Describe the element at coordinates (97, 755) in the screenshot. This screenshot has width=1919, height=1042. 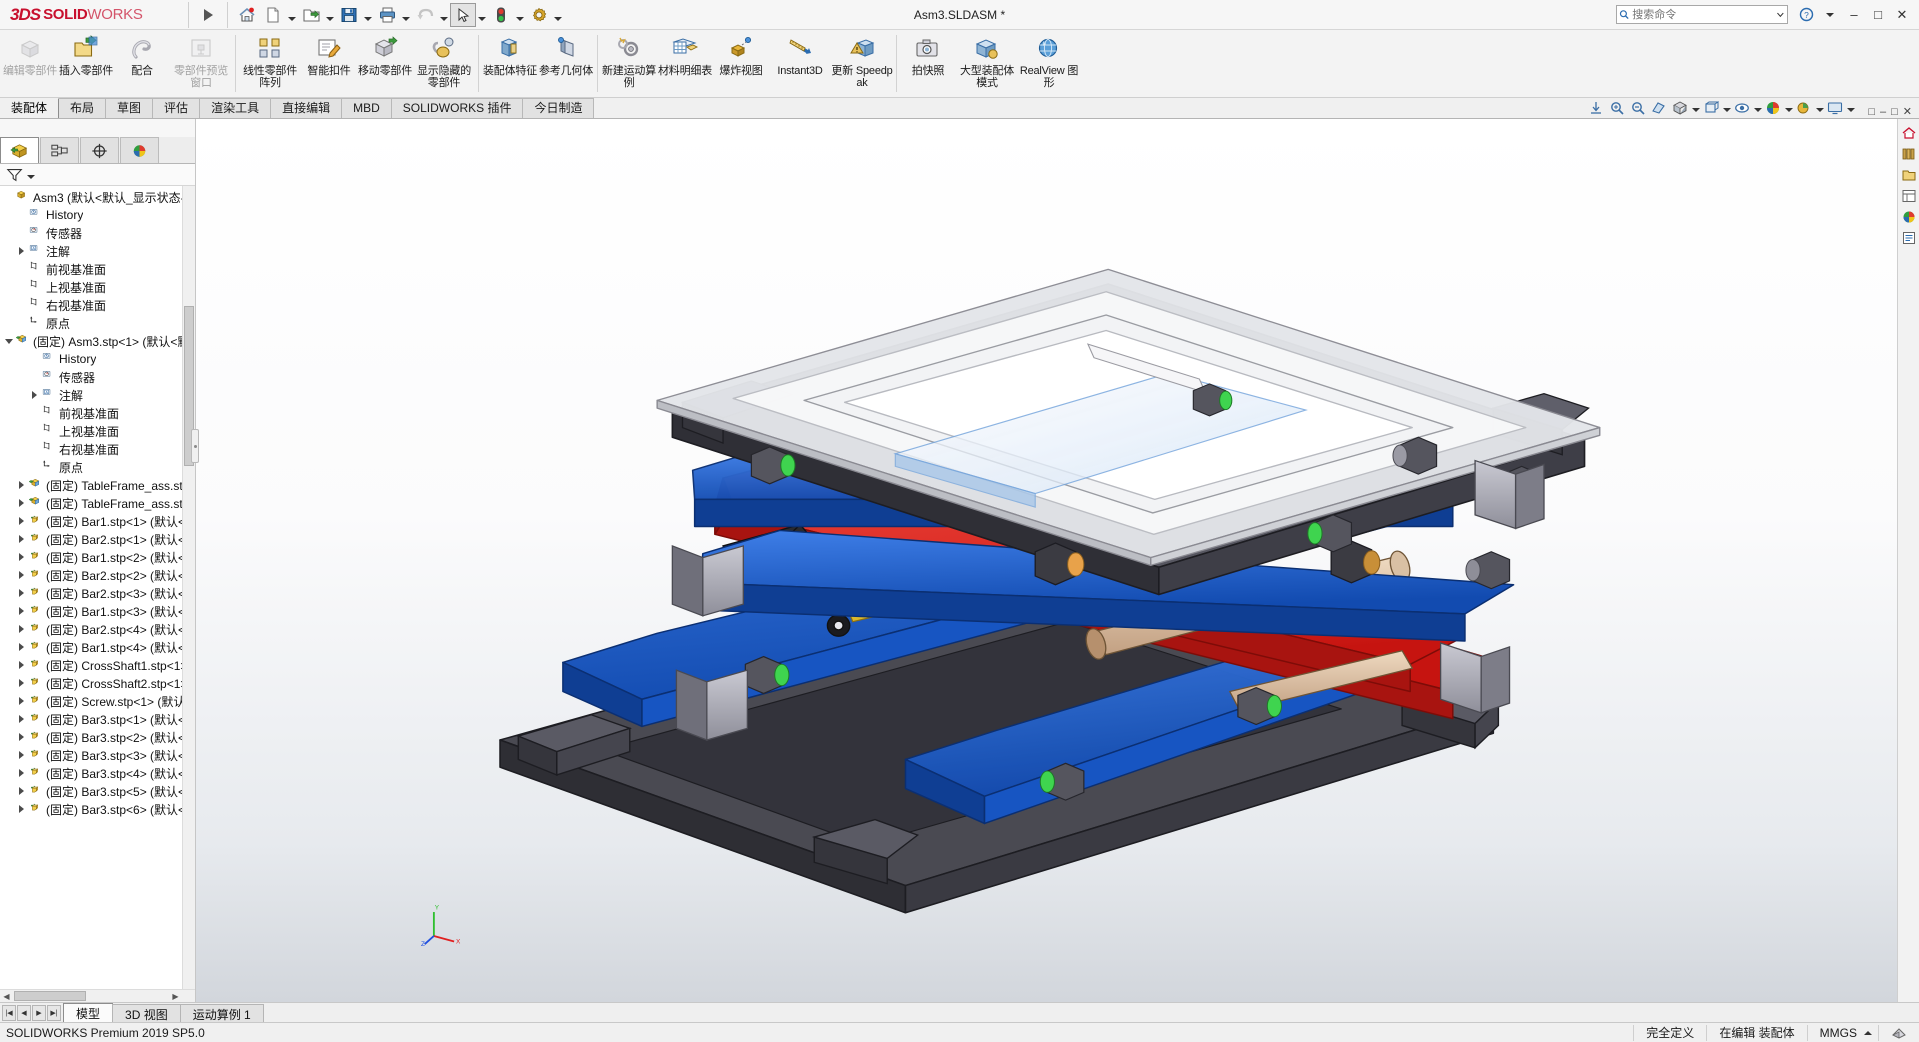
I see `tree-row: (固定) Bar3.stp<3> (默认<` at that location.